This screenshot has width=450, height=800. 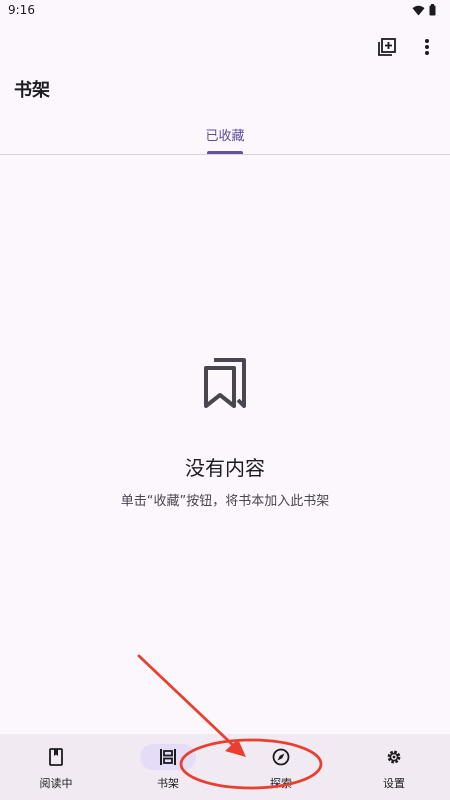 I want to click on top-actions, so click(x=407, y=47).